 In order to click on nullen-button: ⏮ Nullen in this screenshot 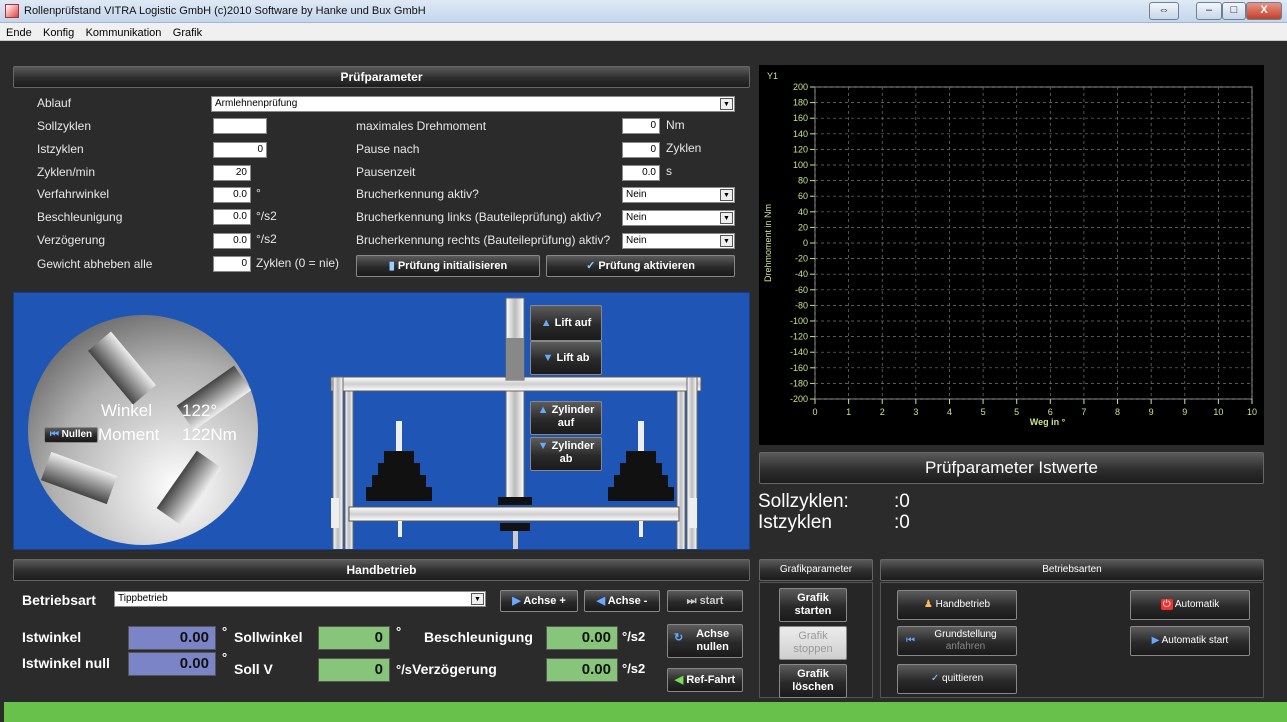, I will do `click(71, 435)`.